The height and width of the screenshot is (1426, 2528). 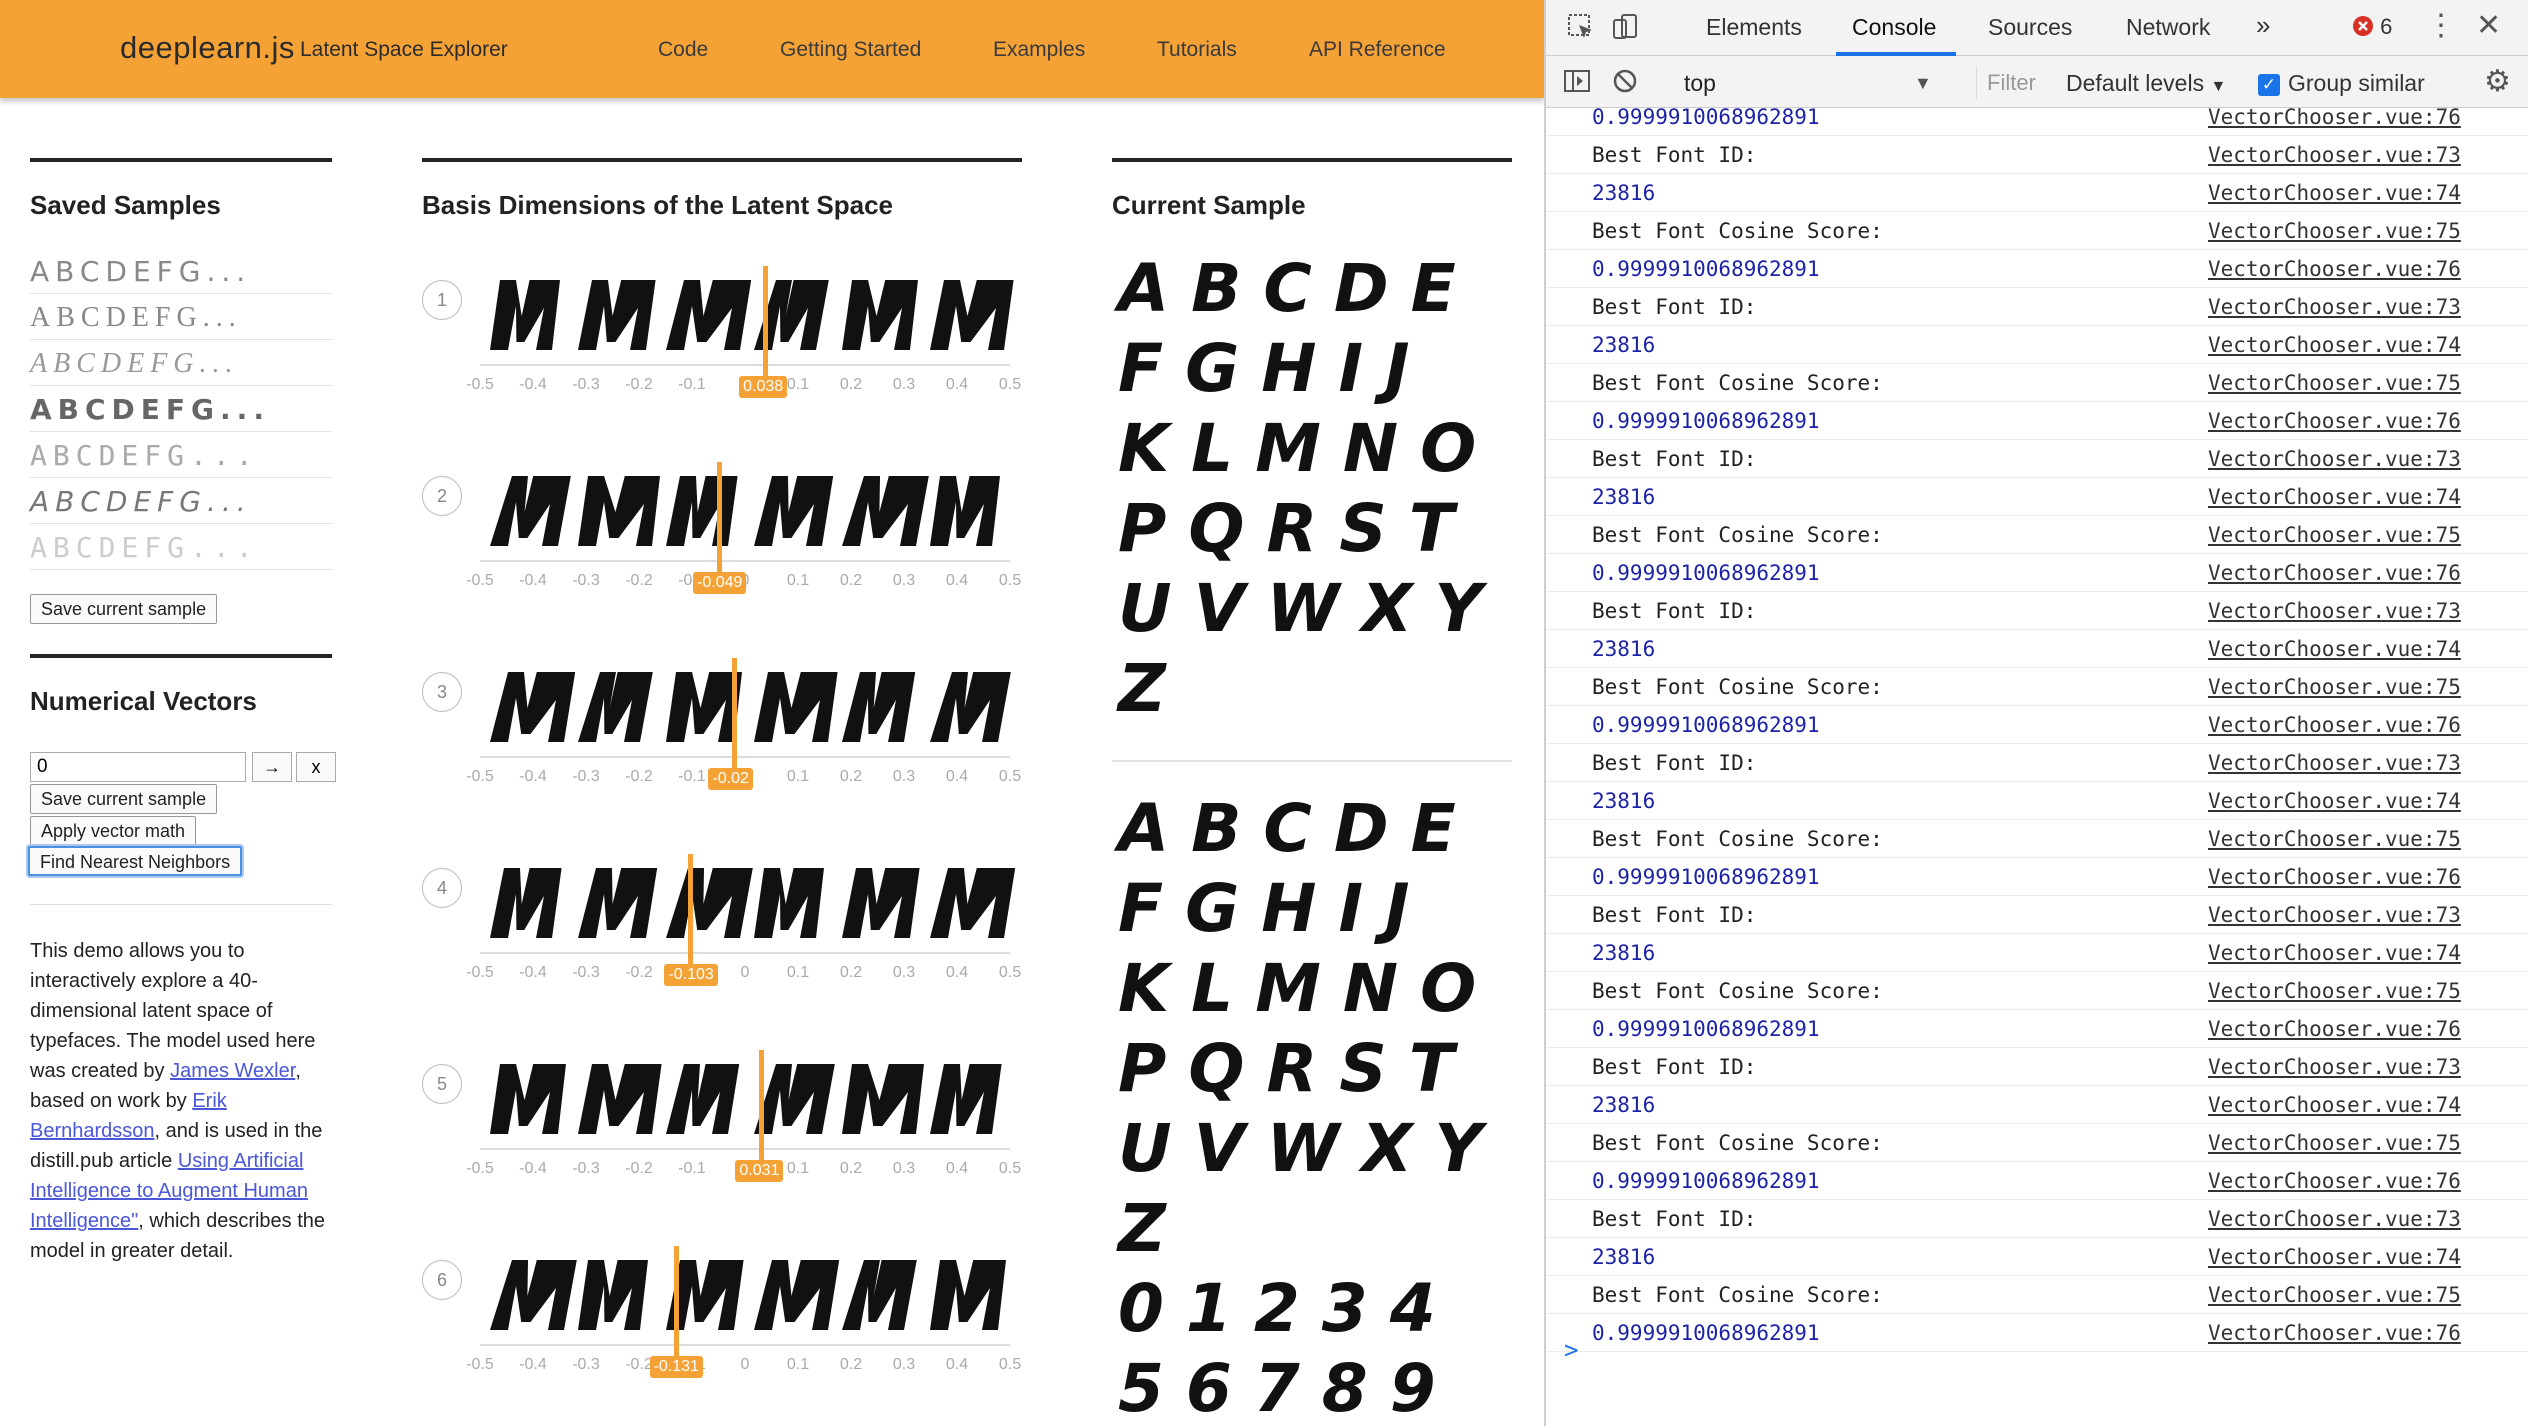 What do you see at coordinates (1308, 988) in the screenshot?
I see `sample-glyph-row: KLMNO` at bounding box center [1308, 988].